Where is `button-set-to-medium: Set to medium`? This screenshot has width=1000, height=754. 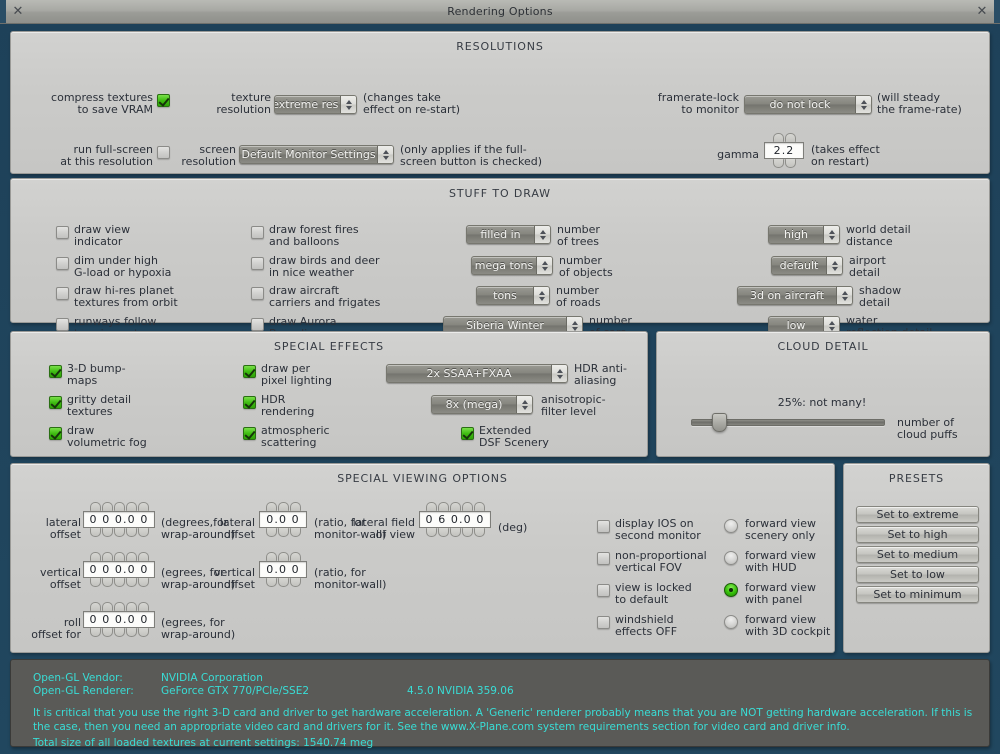
button-set-to-medium: Set to medium is located at coordinates (917, 554).